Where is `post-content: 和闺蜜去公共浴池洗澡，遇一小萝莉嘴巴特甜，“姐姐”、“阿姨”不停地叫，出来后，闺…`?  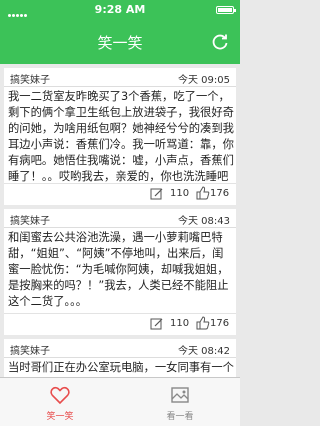 post-content: 和闺蜜去公共浴池洗澡，遇一小萝莉嘴巴特甜，“姐姐”、“阿姨”不停地叫，出来后，闺… is located at coordinates (118, 269).